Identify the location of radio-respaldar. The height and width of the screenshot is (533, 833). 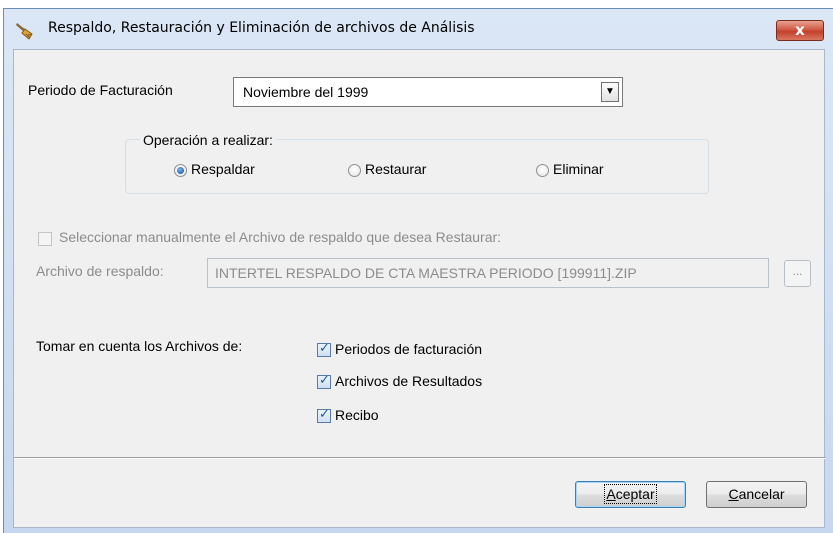
(180, 170).